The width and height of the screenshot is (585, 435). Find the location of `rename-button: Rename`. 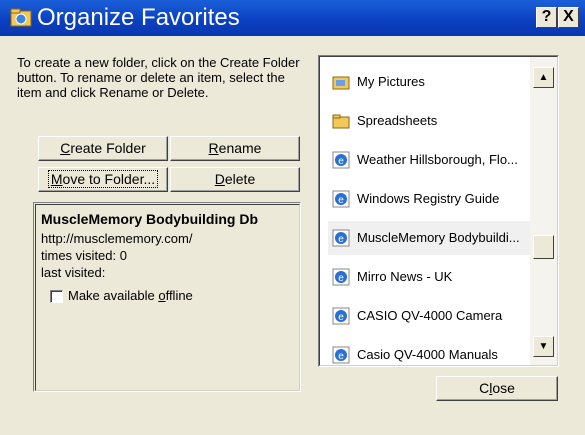

rename-button: Rename is located at coordinates (235, 148).